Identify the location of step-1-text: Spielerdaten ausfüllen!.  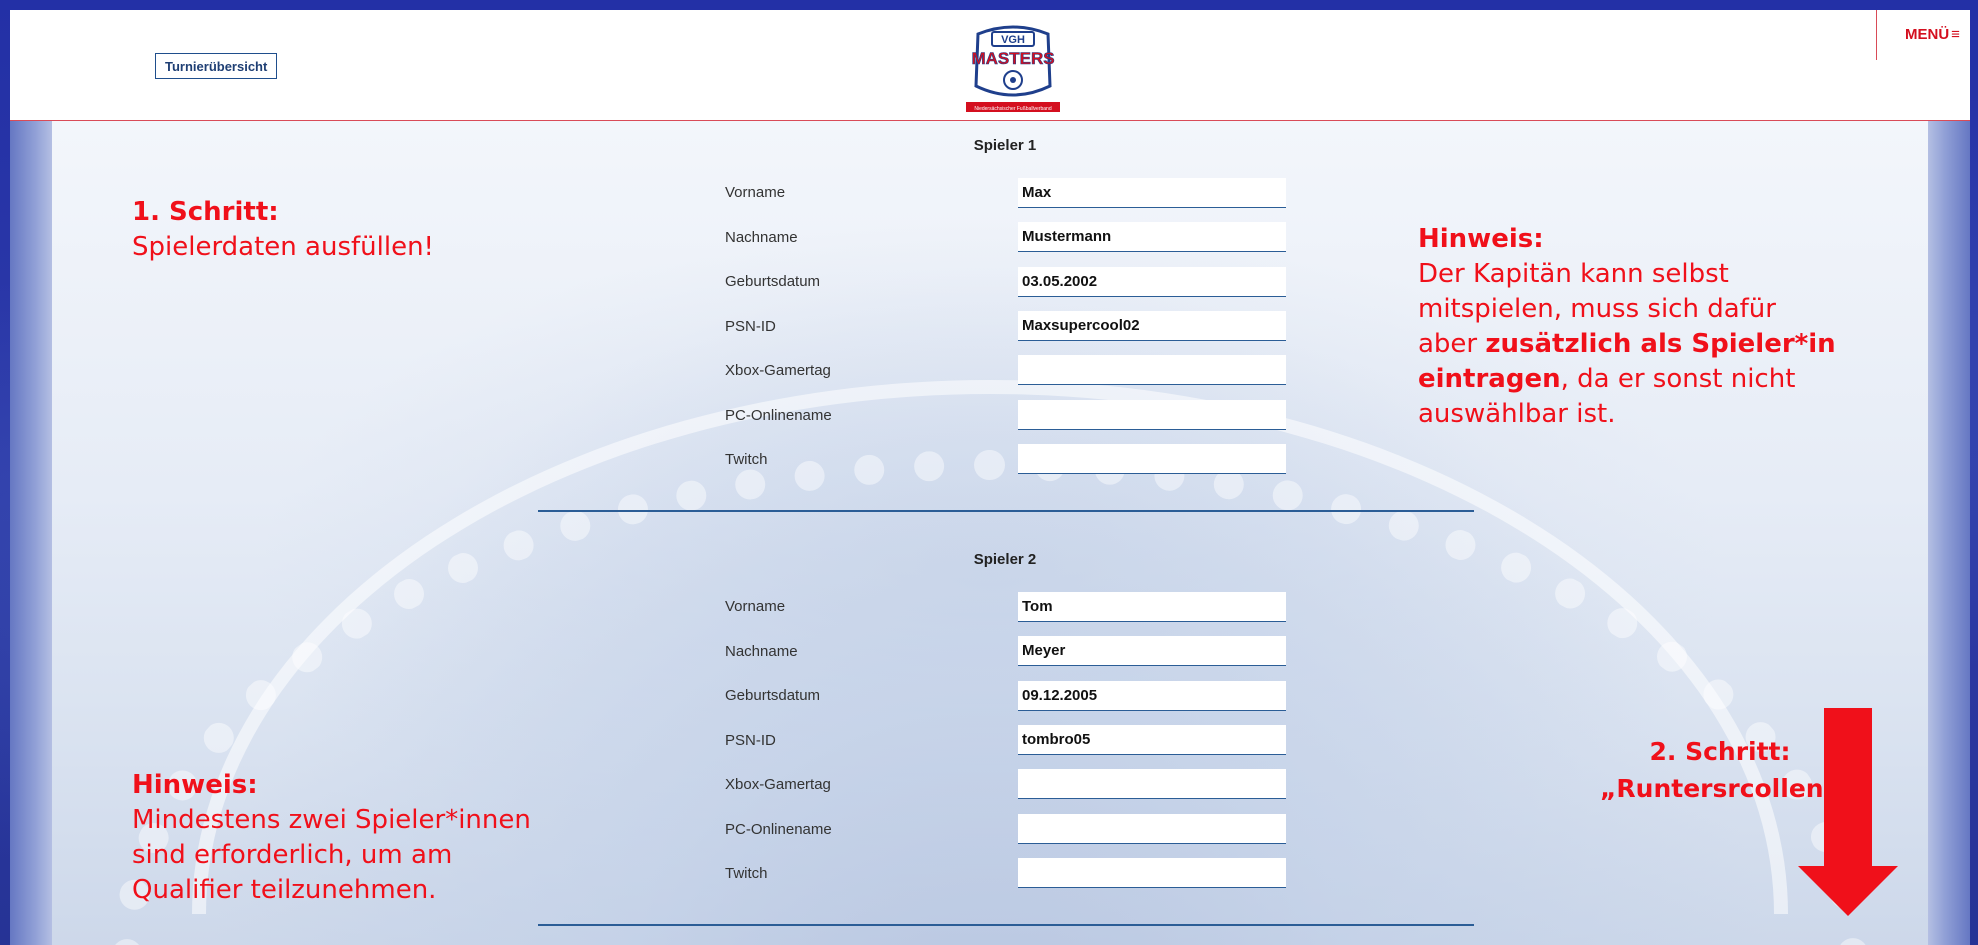
(283, 247).